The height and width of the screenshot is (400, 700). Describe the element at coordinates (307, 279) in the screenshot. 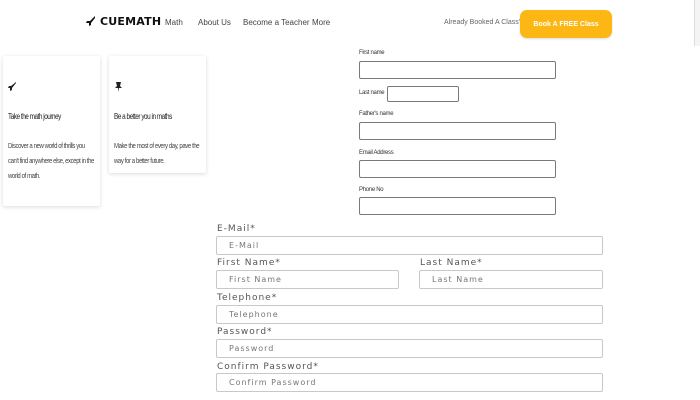

I see `first-name-field` at that location.